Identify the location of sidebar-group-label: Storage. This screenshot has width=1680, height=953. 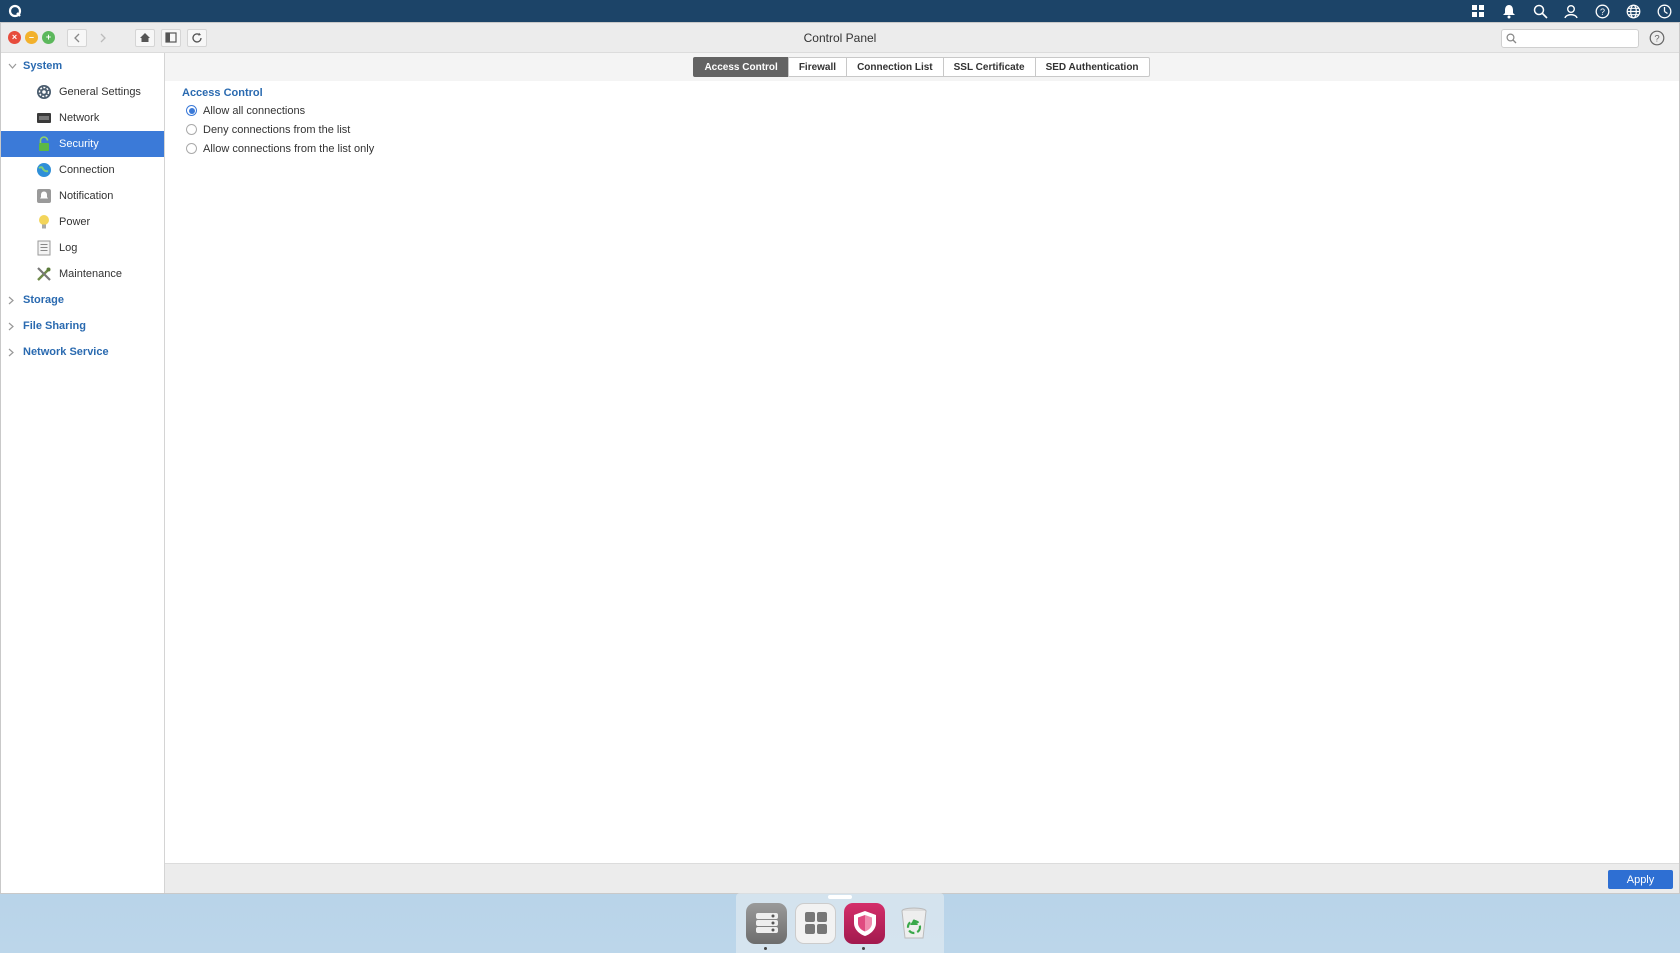
(43, 300).